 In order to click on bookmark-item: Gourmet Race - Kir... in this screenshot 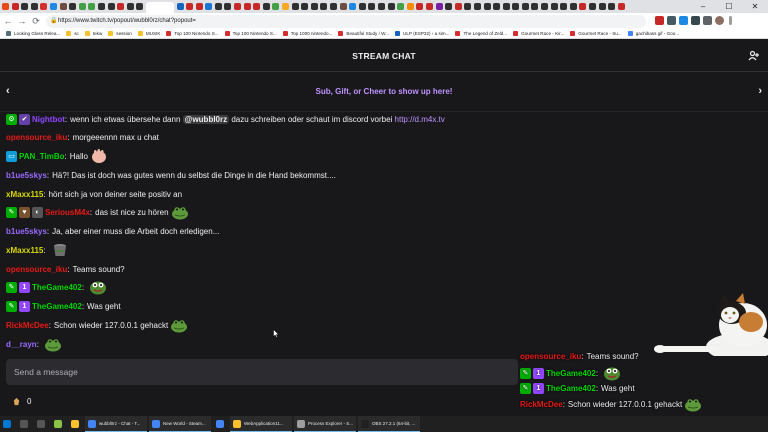, I will do `click(538, 33)`.